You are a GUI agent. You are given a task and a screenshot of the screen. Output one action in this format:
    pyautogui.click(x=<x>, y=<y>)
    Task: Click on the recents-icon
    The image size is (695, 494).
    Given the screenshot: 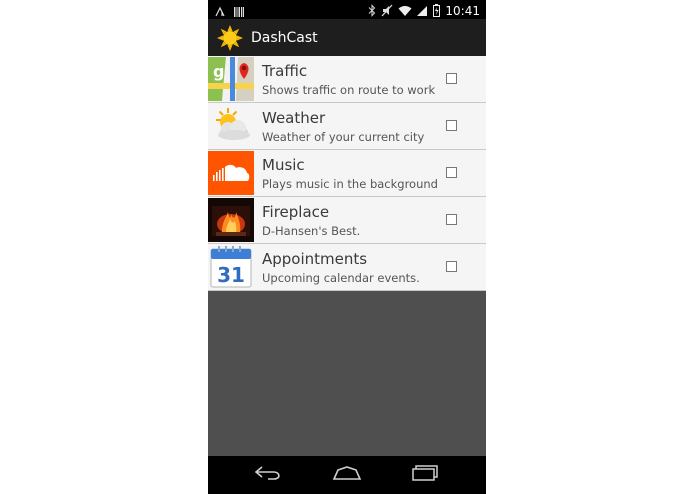 What is the action you would take?
    pyautogui.click(x=425, y=475)
    